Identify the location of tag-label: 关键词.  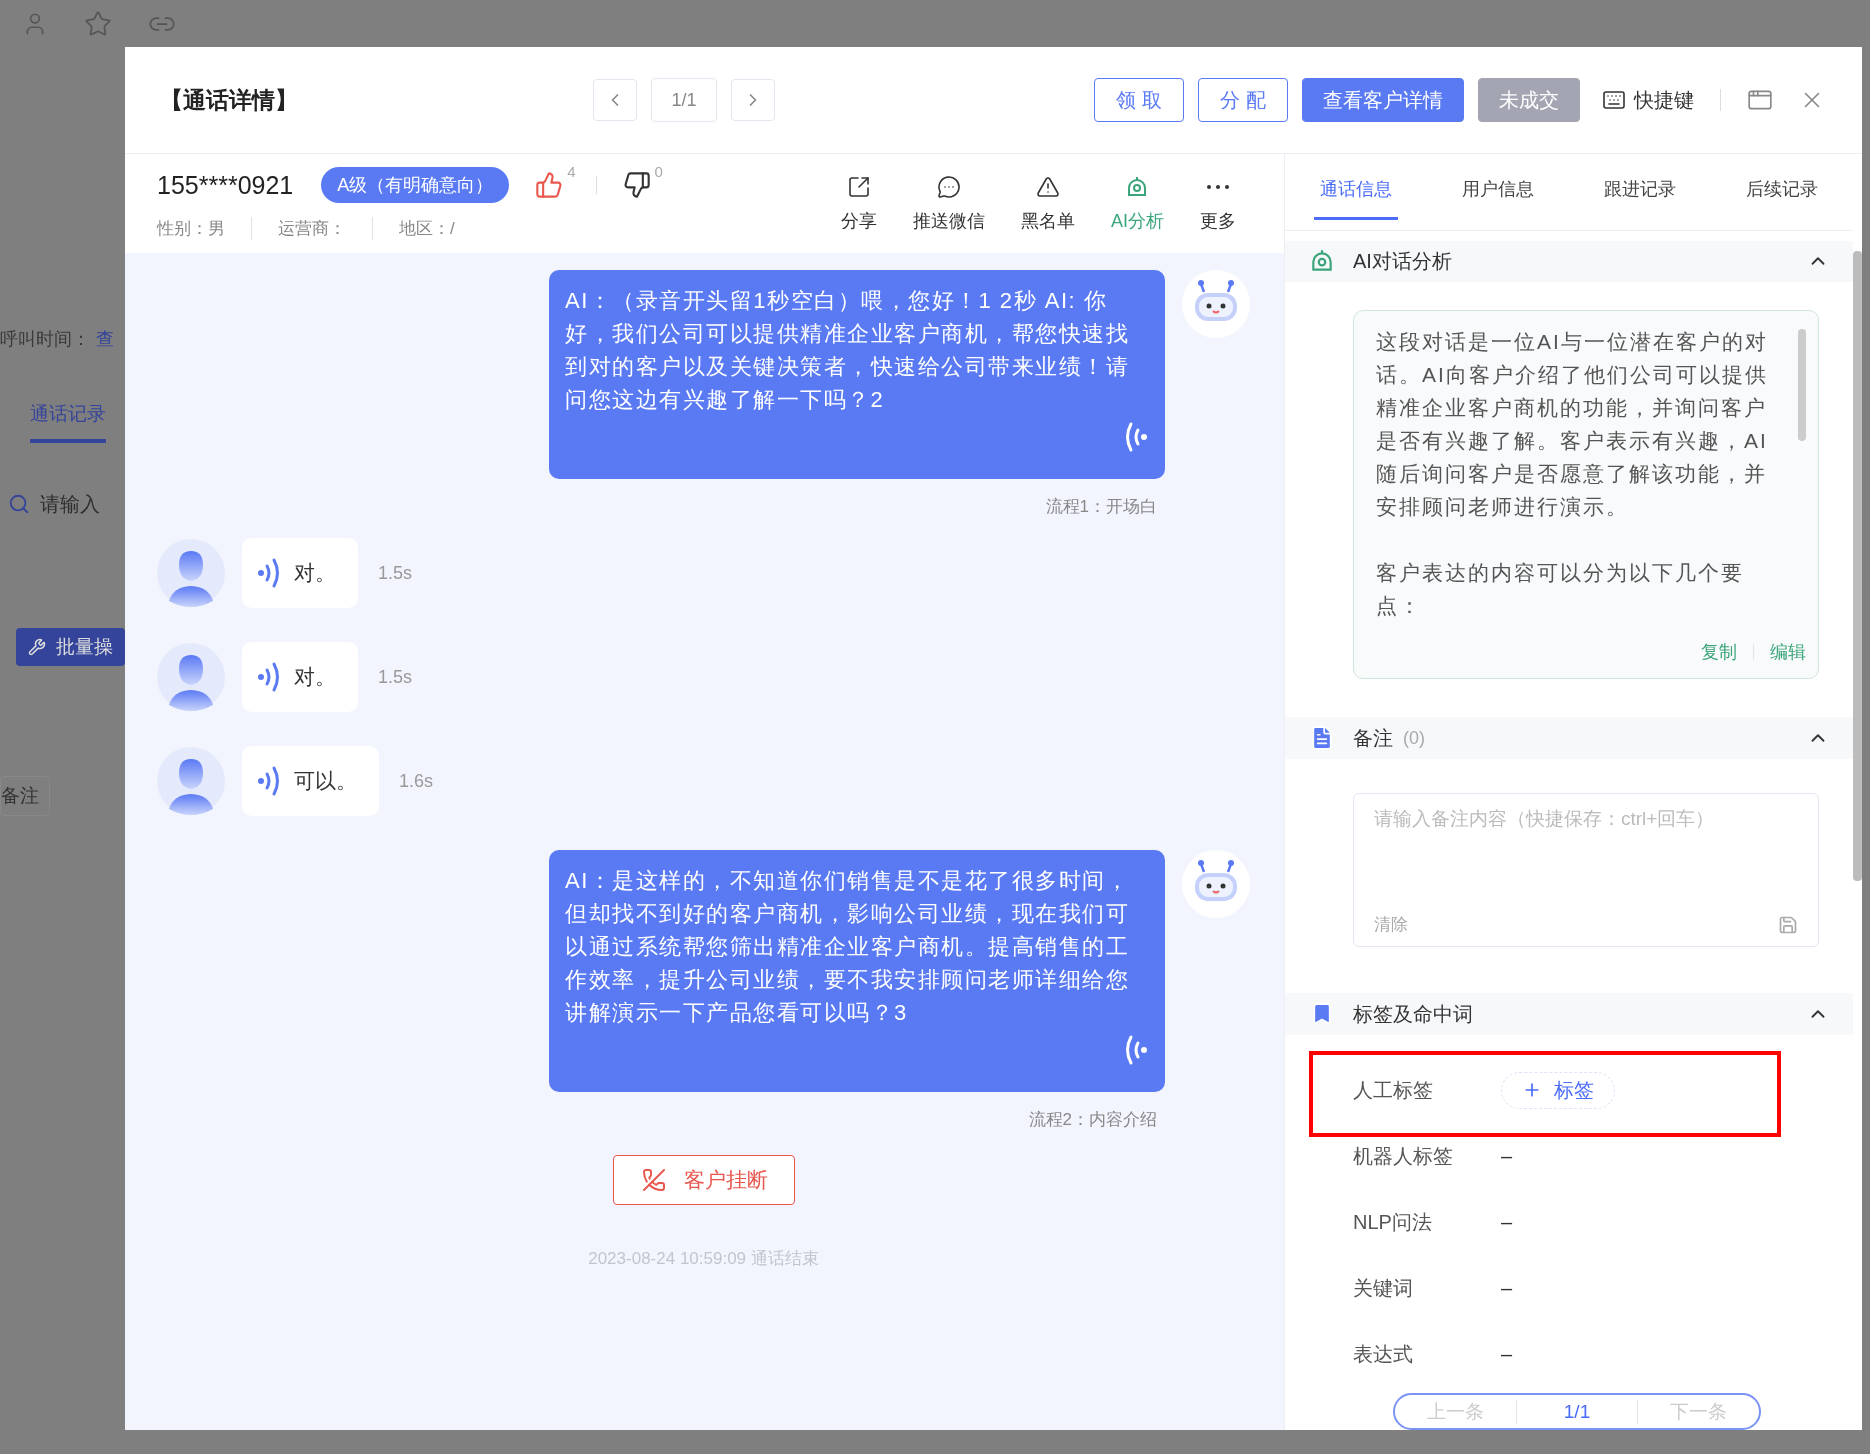
(1383, 1288).